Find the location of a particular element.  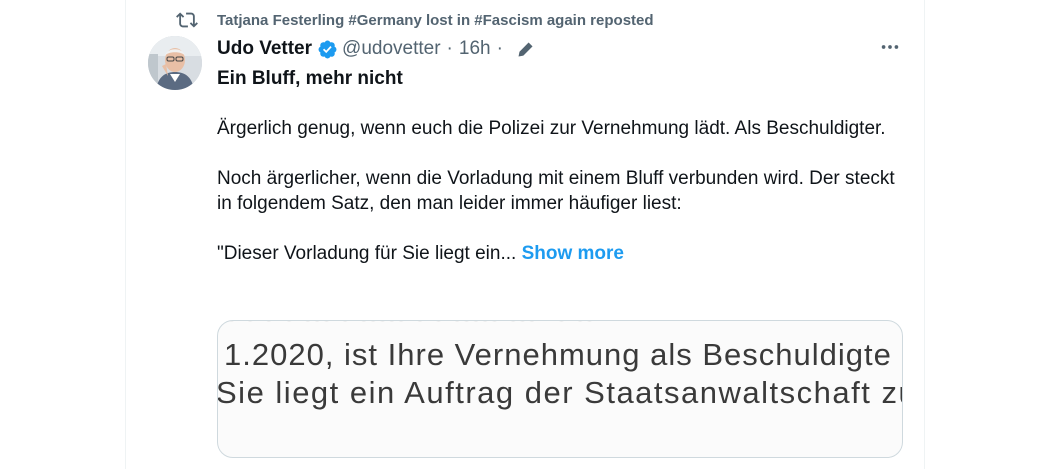

show-more-link: Show more is located at coordinates (573, 253).